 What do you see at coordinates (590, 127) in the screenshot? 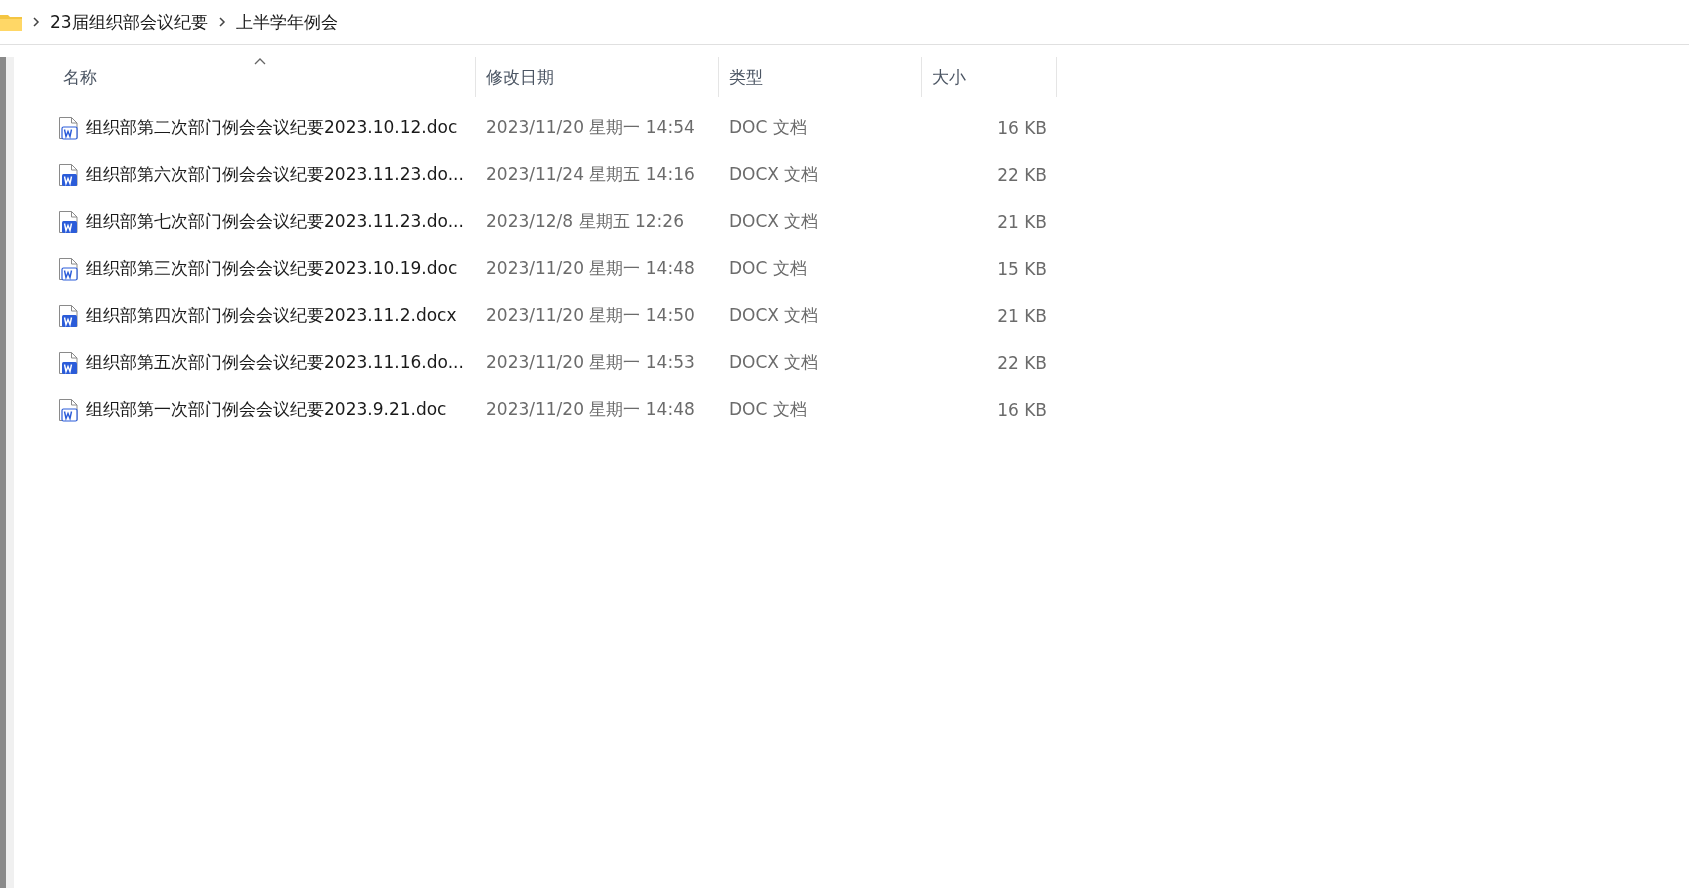
I see `modified-date: 2023/11/20 星期一 14:54` at bounding box center [590, 127].